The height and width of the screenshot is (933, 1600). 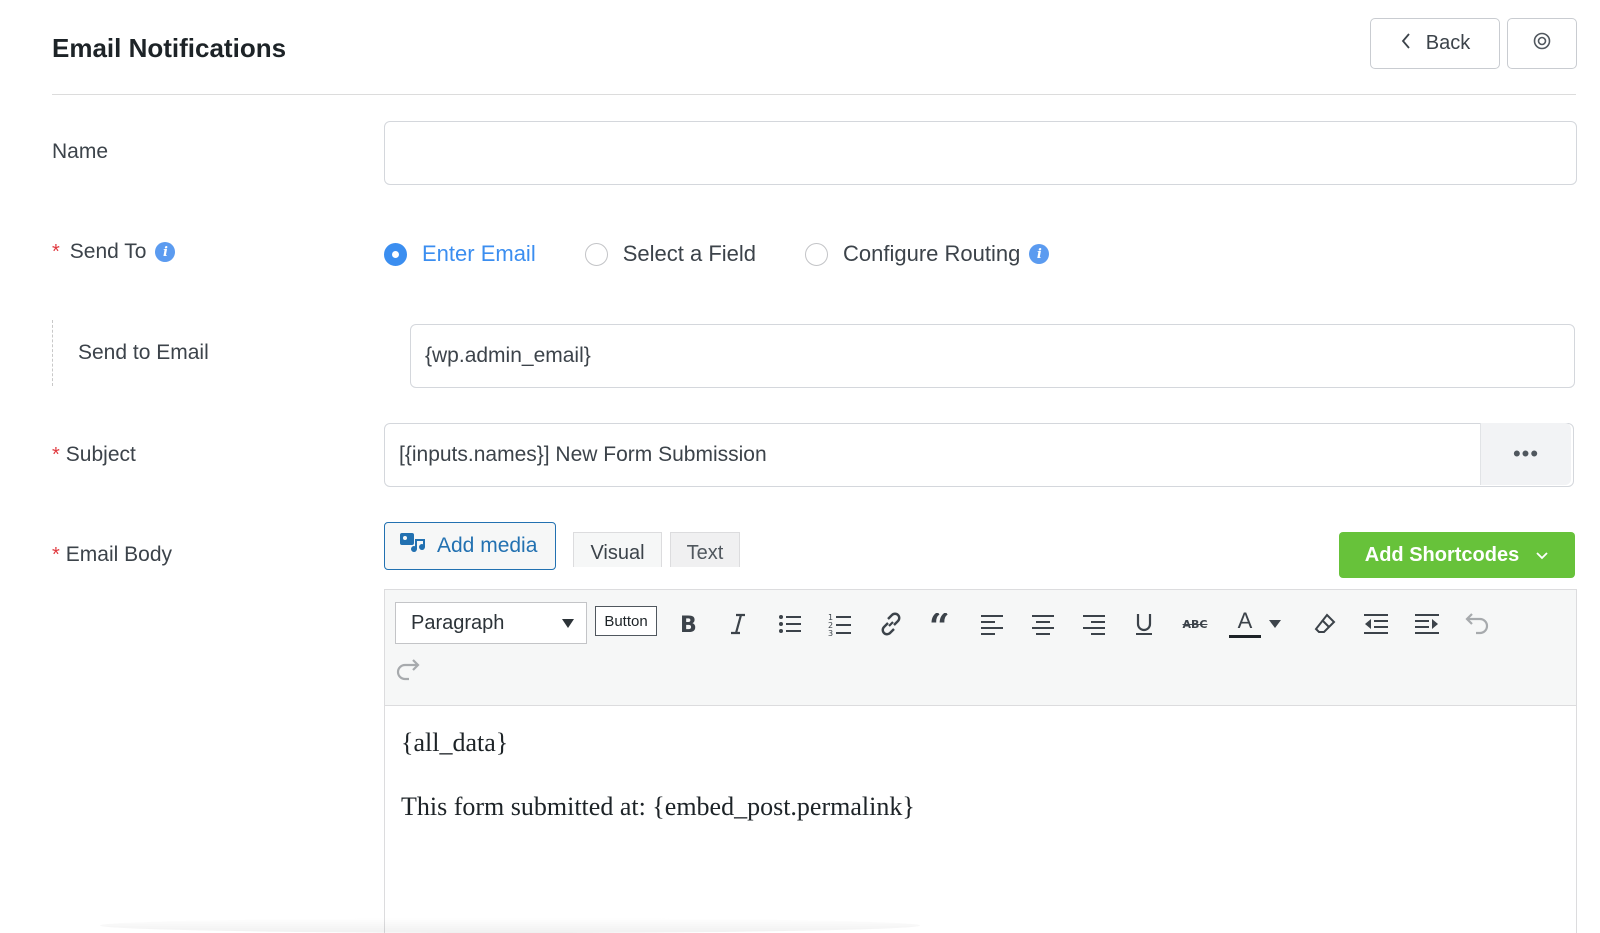 What do you see at coordinates (395, 254) in the screenshot?
I see `radio-checked-icon` at bounding box center [395, 254].